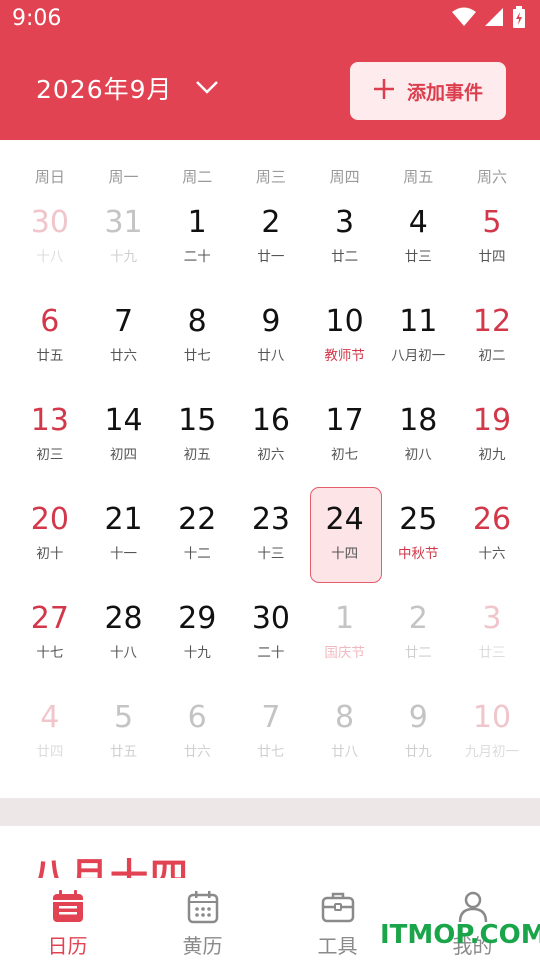 This screenshot has width=540, height=960. What do you see at coordinates (49, 519) in the screenshot?
I see `day-number: 20` at bounding box center [49, 519].